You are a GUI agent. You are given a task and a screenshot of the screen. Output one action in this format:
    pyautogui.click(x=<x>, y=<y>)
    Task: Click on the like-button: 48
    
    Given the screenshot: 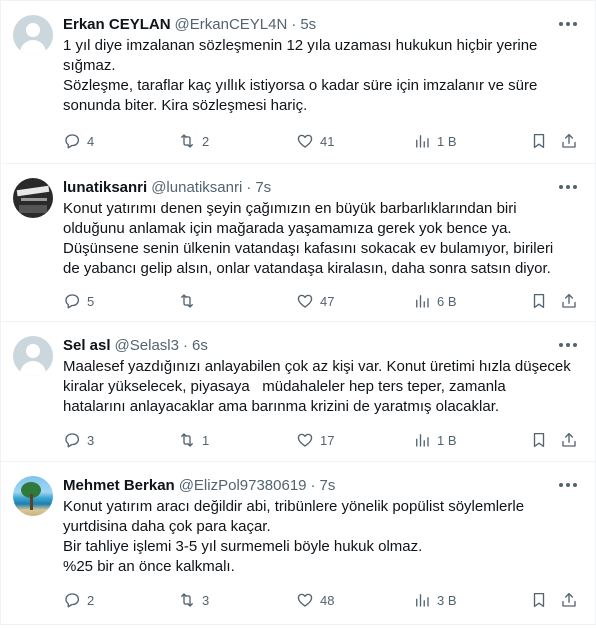 What is the action you would take?
    pyautogui.click(x=315, y=600)
    